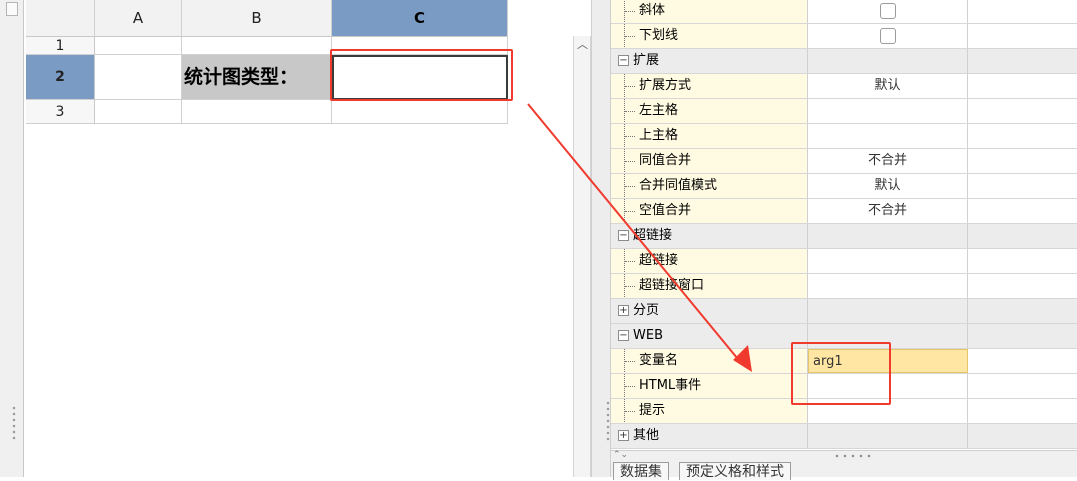  What do you see at coordinates (60, 46) in the screenshot?
I see `row-header-1: 1` at bounding box center [60, 46].